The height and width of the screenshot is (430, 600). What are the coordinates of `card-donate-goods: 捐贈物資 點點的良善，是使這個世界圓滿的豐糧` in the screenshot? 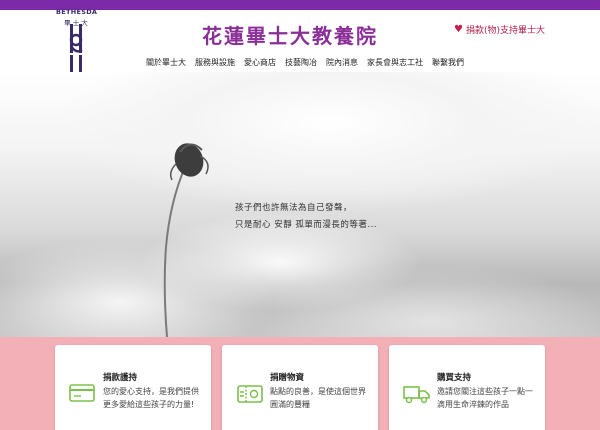 It's located at (300, 387).